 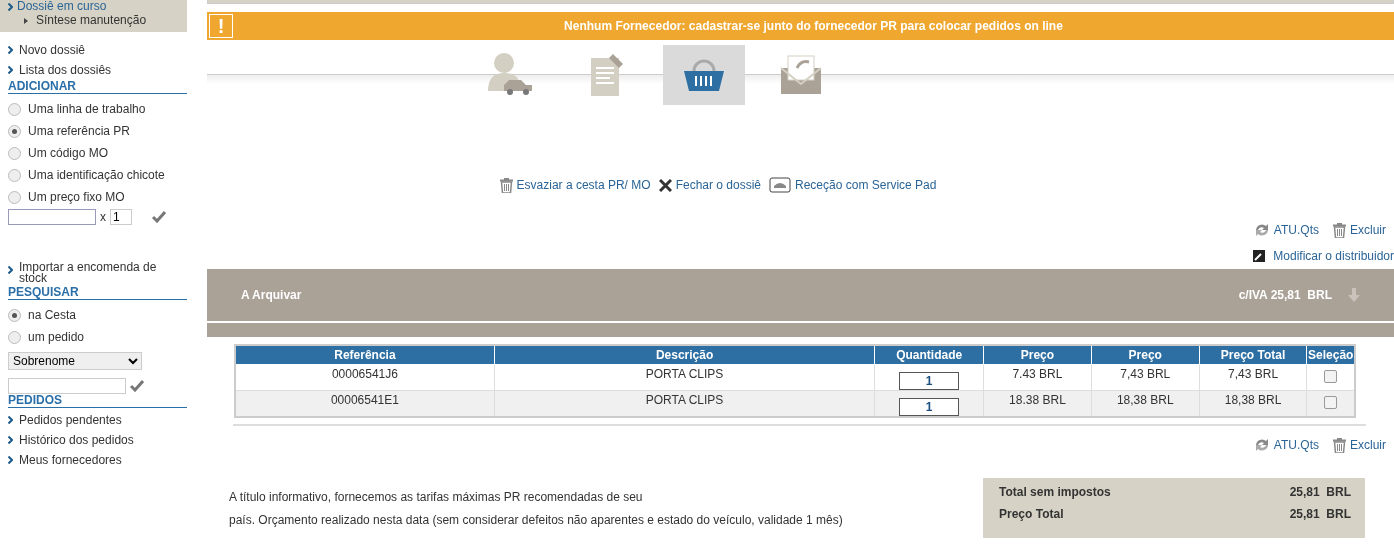 What do you see at coordinates (365, 377) in the screenshot?
I see `table-cell: 00006541J6` at bounding box center [365, 377].